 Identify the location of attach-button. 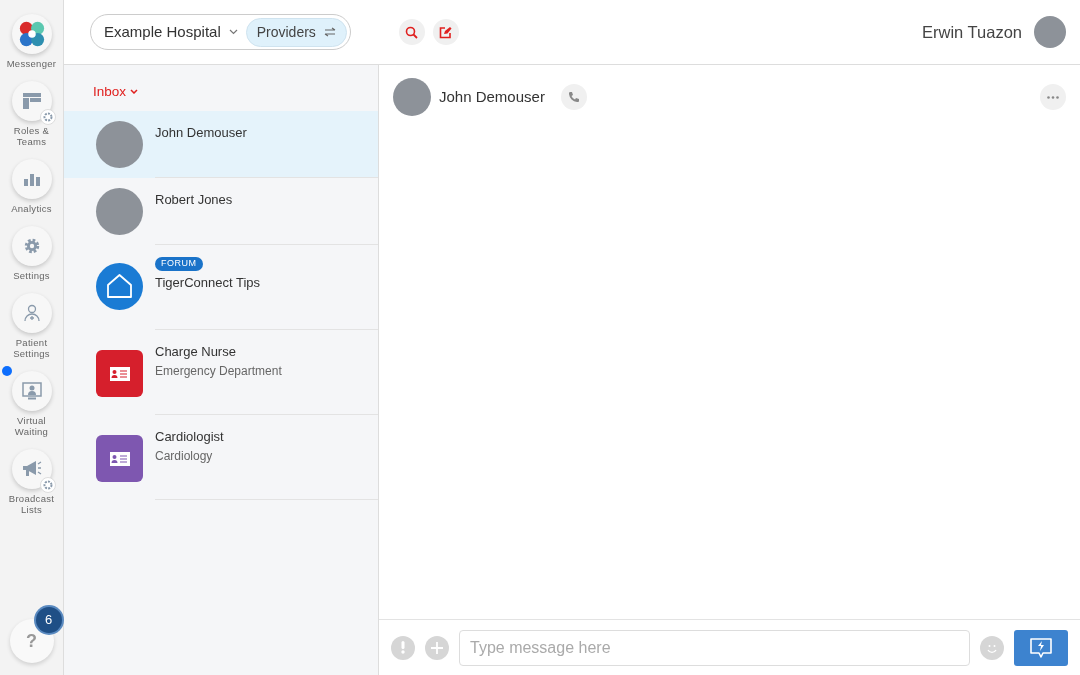
(437, 647).